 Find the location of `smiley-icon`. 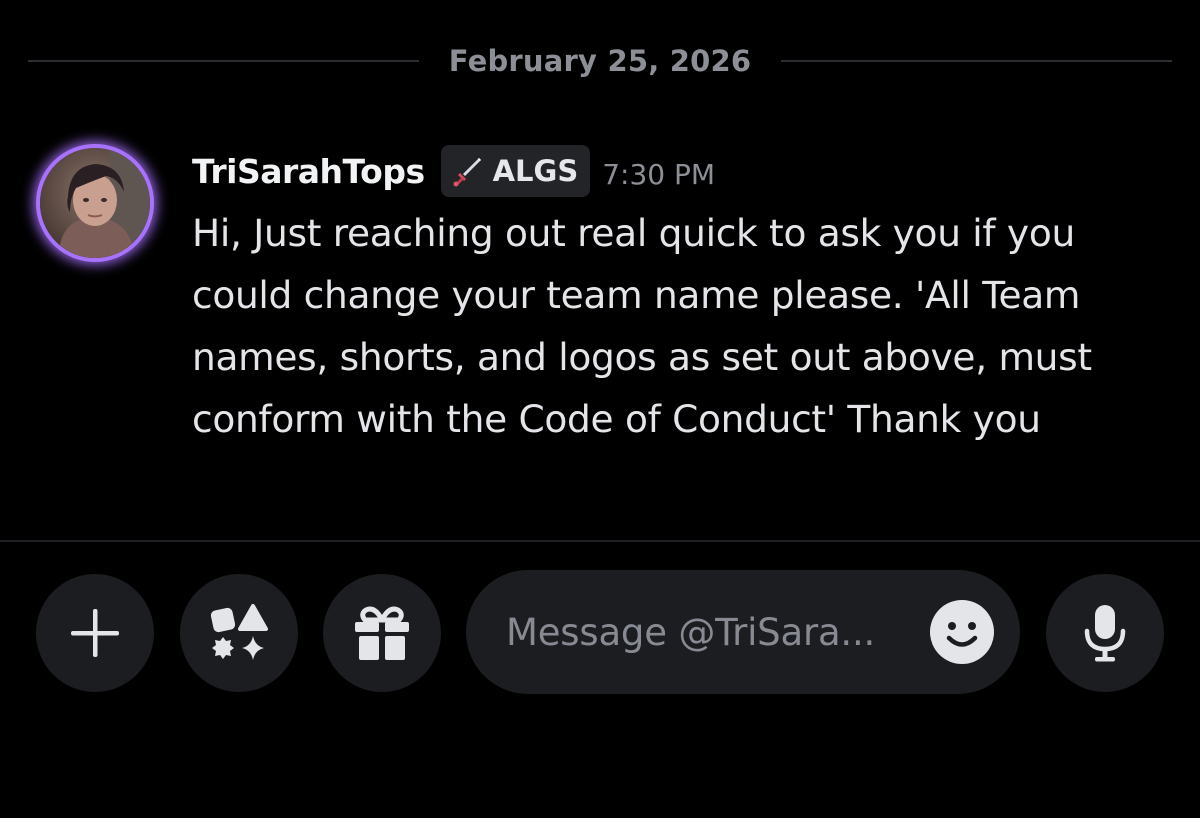

smiley-icon is located at coordinates (962, 632).